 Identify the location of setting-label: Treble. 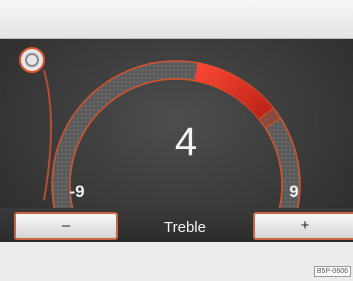
(185, 227).